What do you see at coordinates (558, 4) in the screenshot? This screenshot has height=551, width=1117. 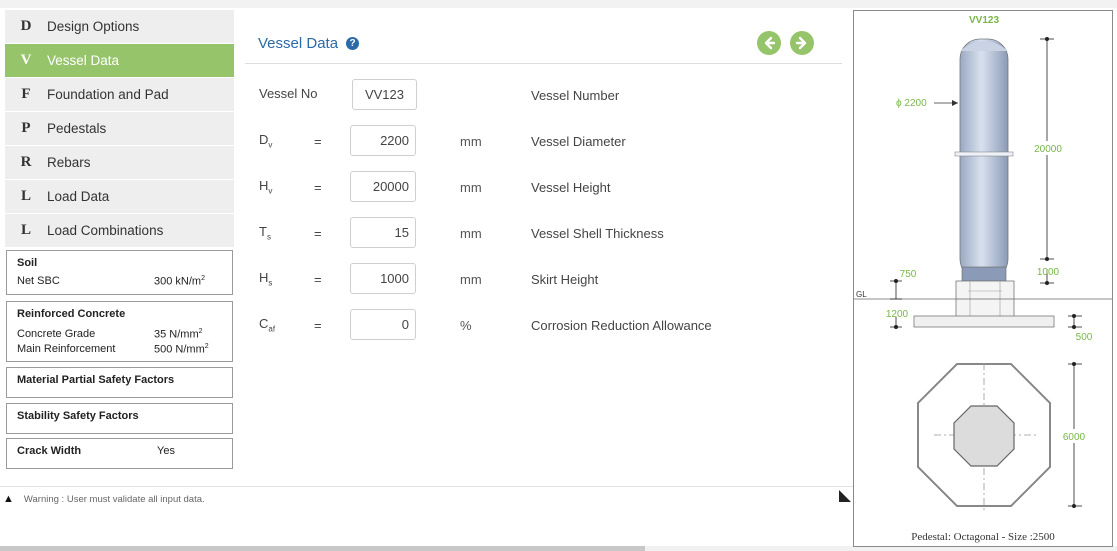 I see `top-strip` at bounding box center [558, 4].